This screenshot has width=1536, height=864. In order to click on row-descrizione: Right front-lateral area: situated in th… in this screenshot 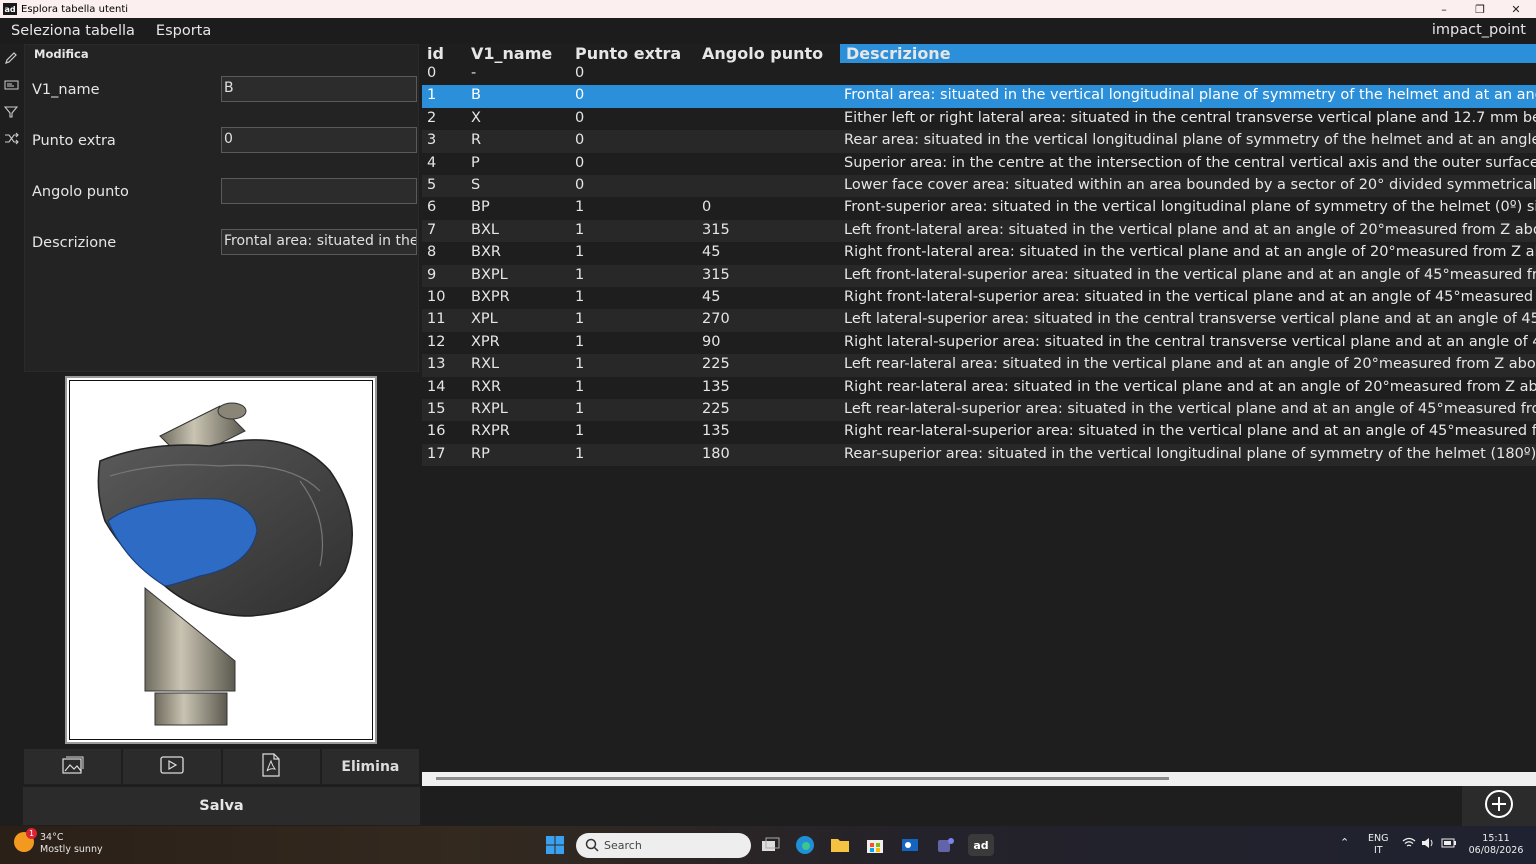, I will do `click(1190, 252)`.